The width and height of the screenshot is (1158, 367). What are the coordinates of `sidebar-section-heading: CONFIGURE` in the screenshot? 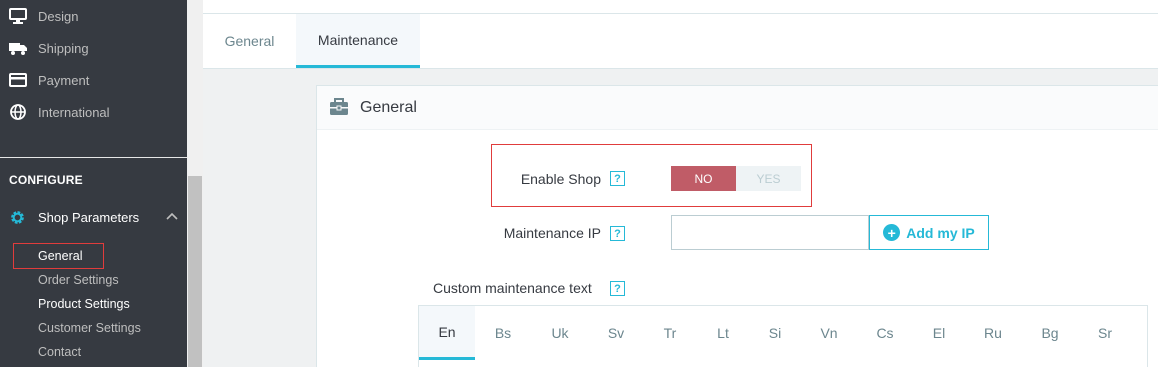 It's located at (46, 180).